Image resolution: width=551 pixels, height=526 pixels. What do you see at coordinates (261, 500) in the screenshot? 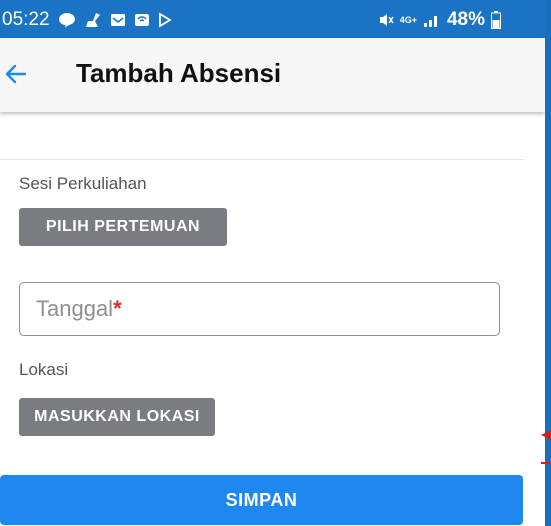
I see `save-button: SIMPAN` at bounding box center [261, 500].